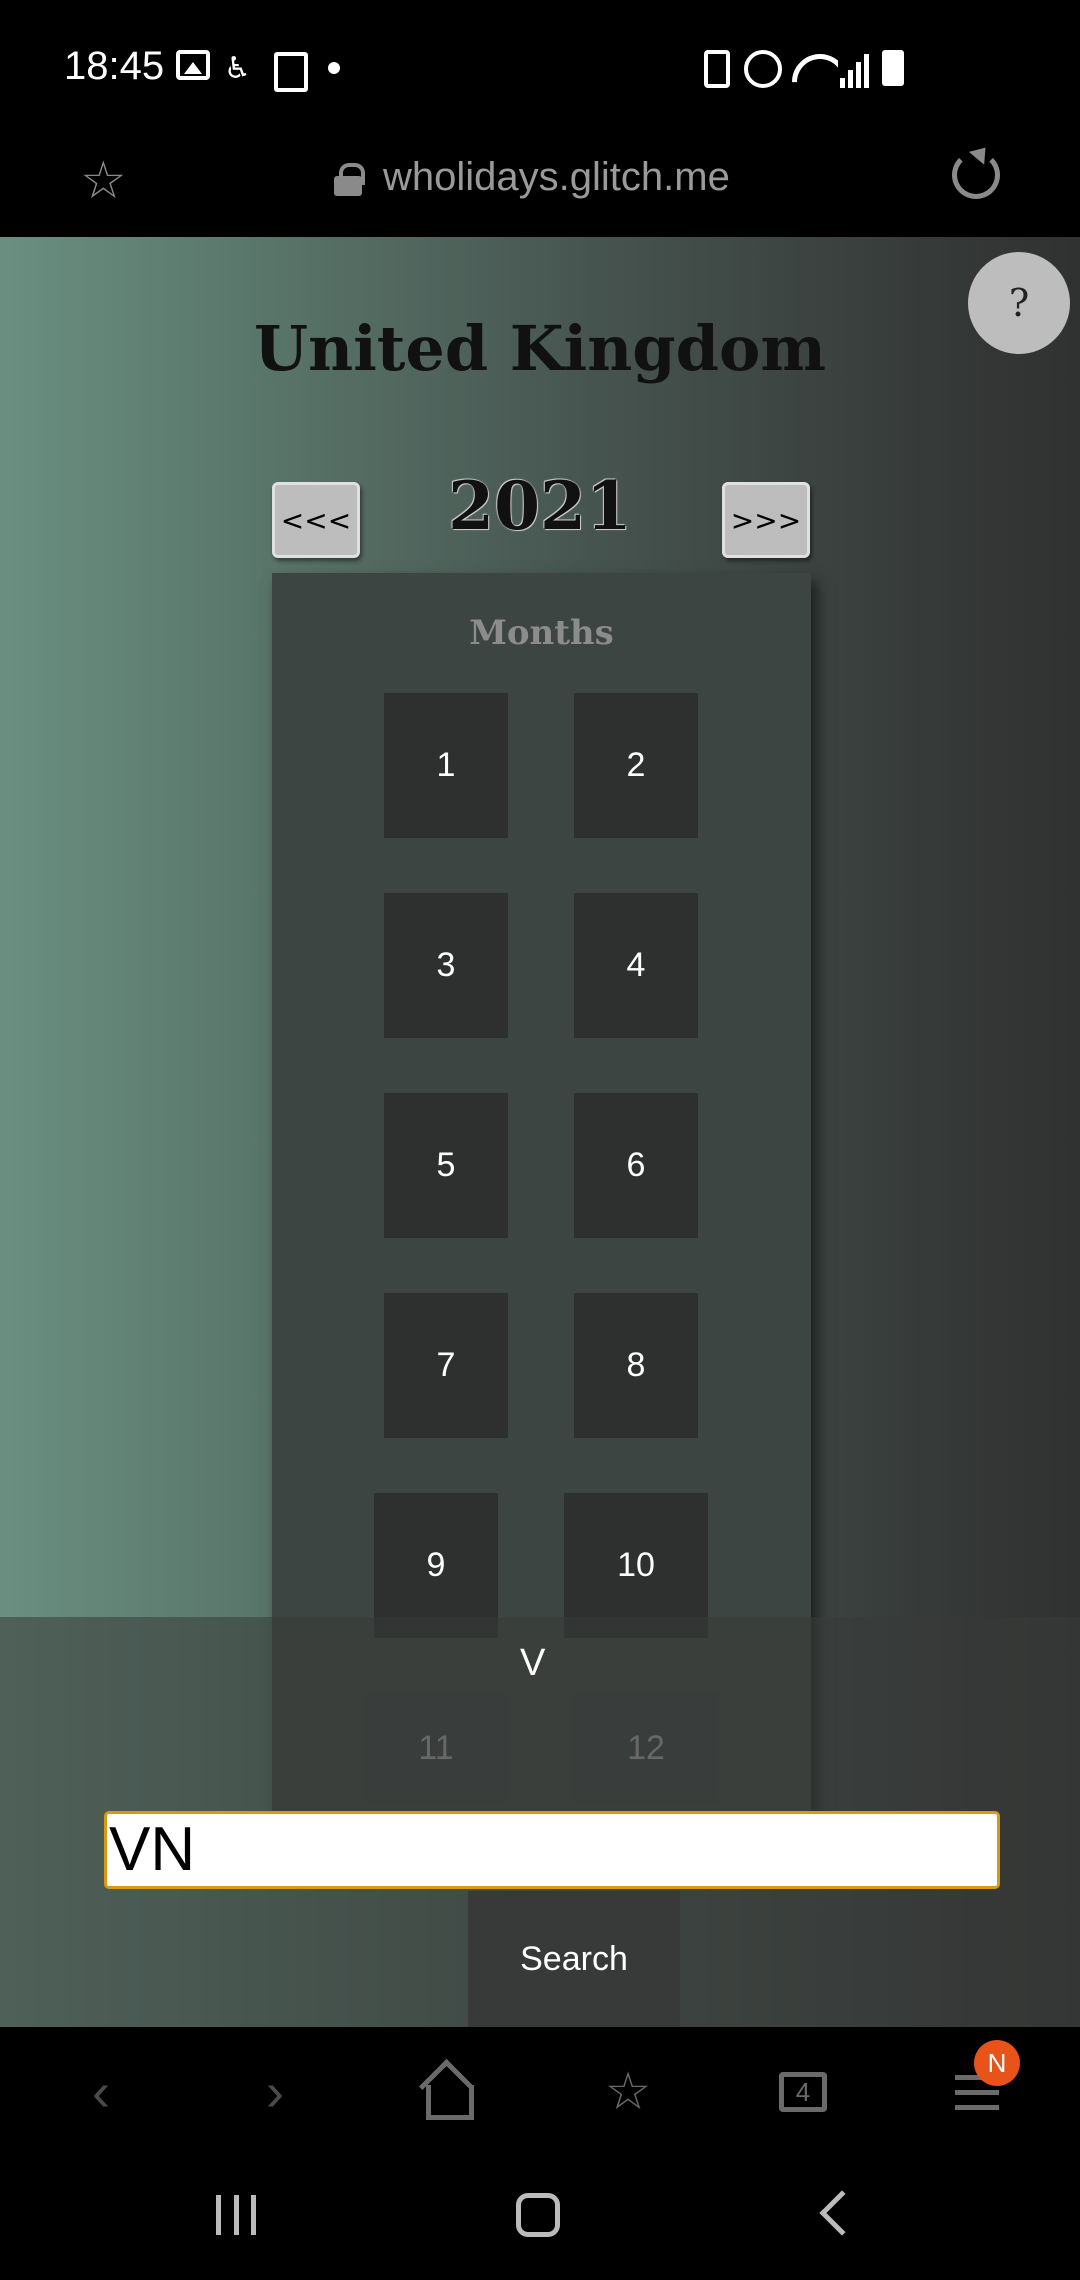  What do you see at coordinates (855, 69) in the screenshot?
I see `signal-icon` at bounding box center [855, 69].